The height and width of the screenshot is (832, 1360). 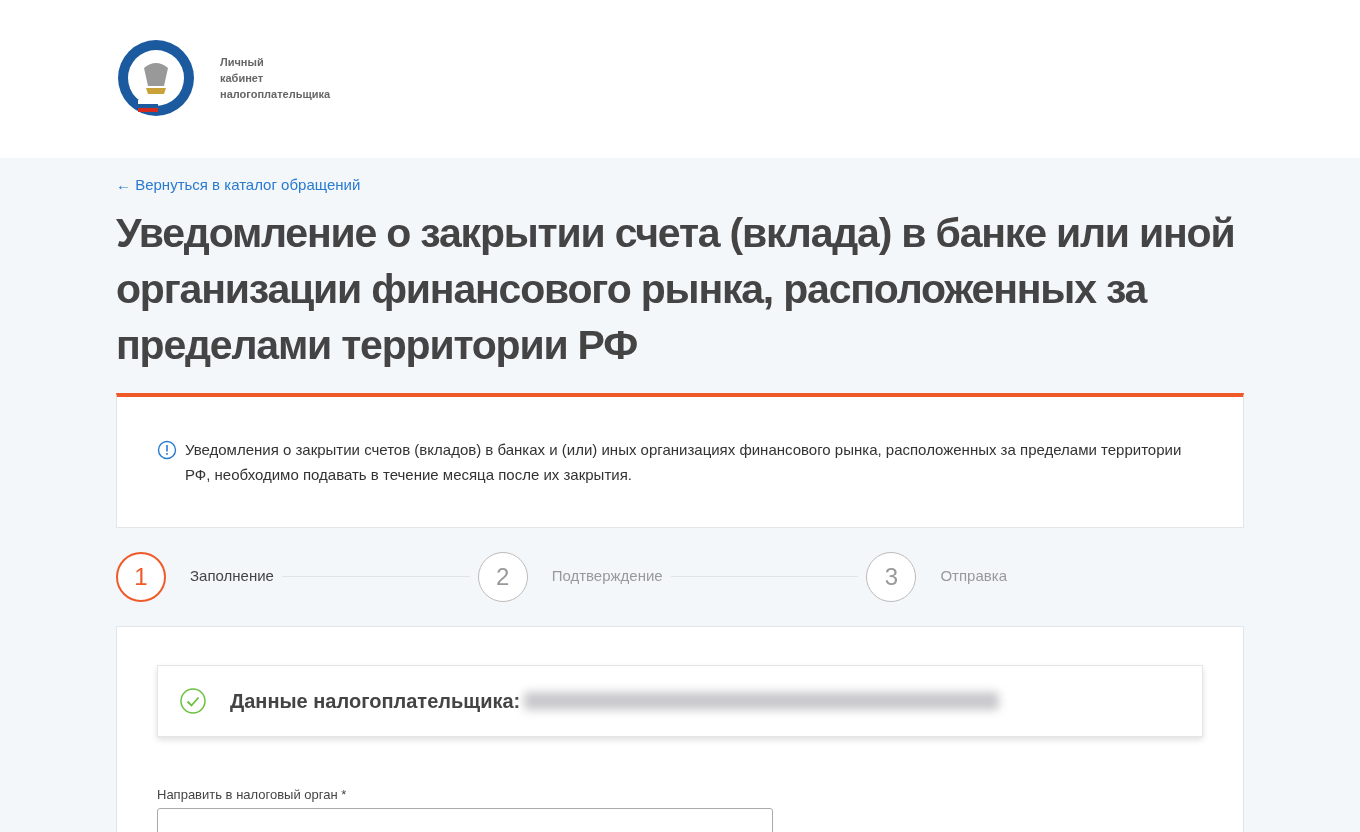 What do you see at coordinates (141, 576) in the screenshot?
I see `step-number: 1` at bounding box center [141, 576].